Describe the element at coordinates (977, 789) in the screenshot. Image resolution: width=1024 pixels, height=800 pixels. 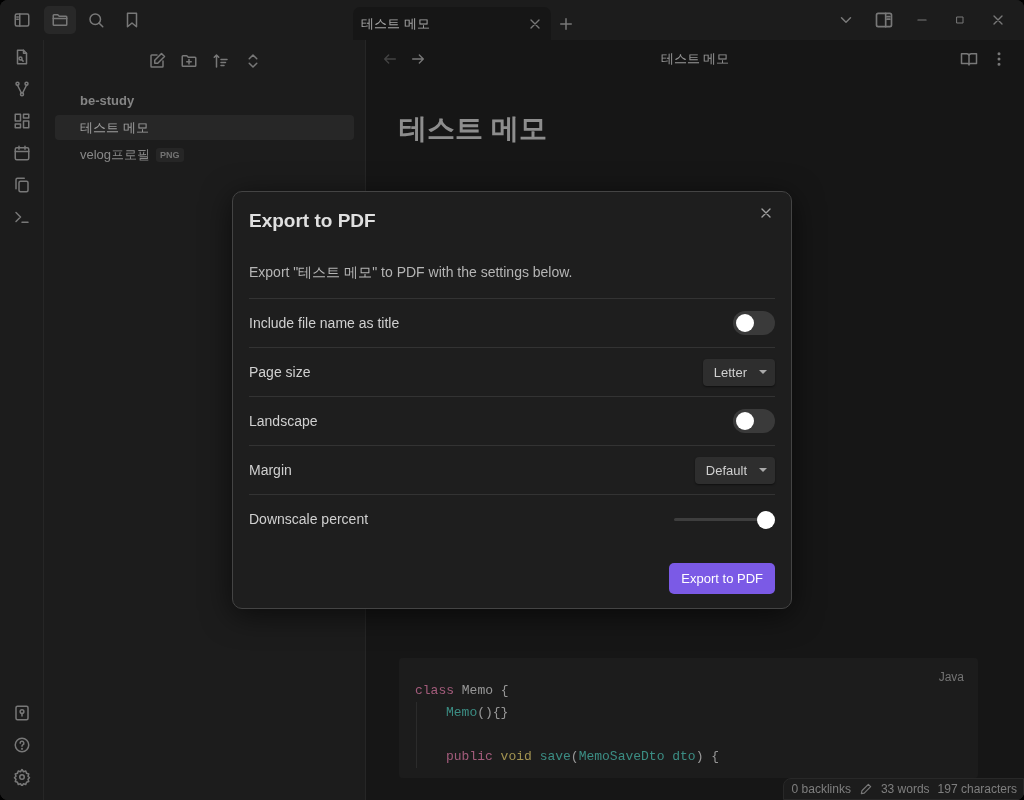
I see `character-count: 197 characters` at that location.